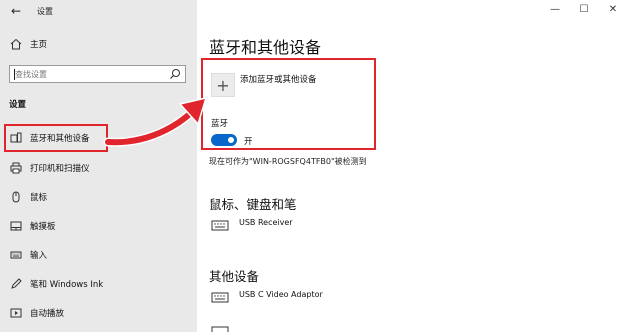 The width and height of the screenshot is (627, 332). Describe the element at coordinates (220, 328) in the screenshot. I see `device-icon` at that location.